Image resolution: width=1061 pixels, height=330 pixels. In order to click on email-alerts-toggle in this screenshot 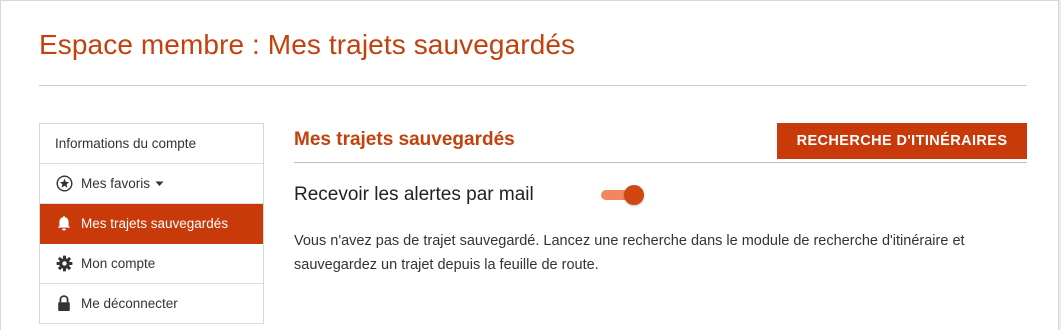, I will do `click(623, 195)`.